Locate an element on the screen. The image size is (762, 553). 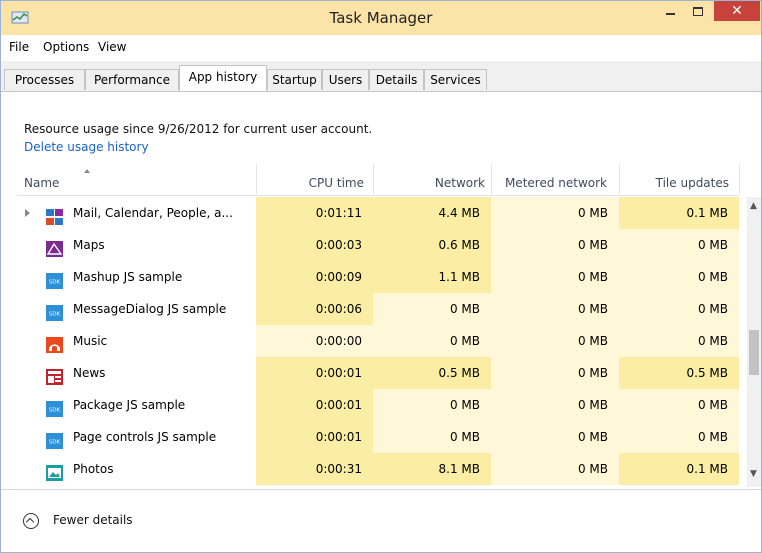
app-name: Photos is located at coordinates (93, 469).